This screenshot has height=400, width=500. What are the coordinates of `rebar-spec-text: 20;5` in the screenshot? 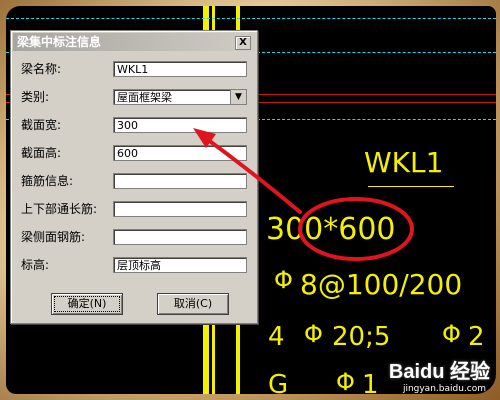 It's located at (361, 337).